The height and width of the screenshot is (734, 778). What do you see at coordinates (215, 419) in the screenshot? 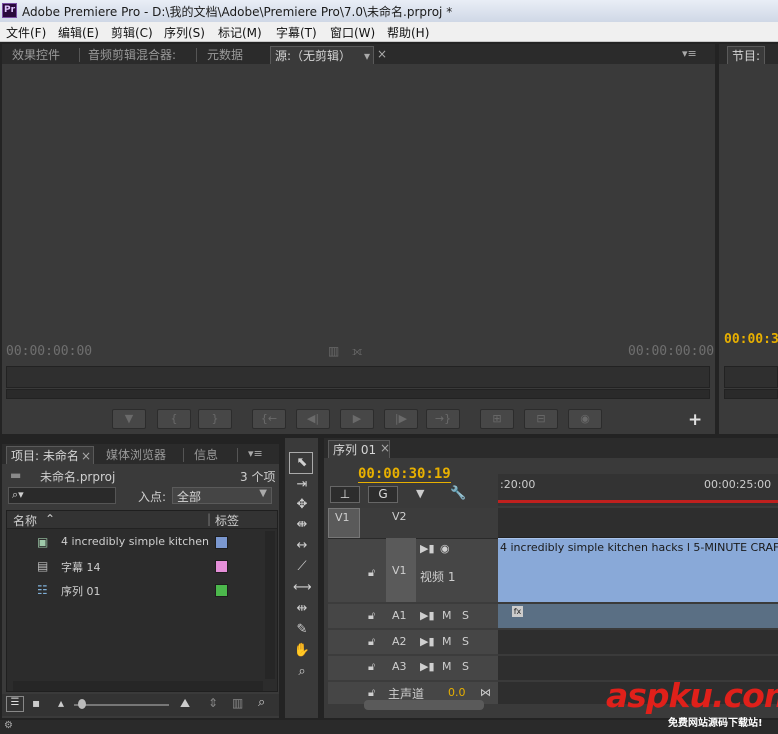
I see `mark-out-button: }` at bounding box center [215, 419].